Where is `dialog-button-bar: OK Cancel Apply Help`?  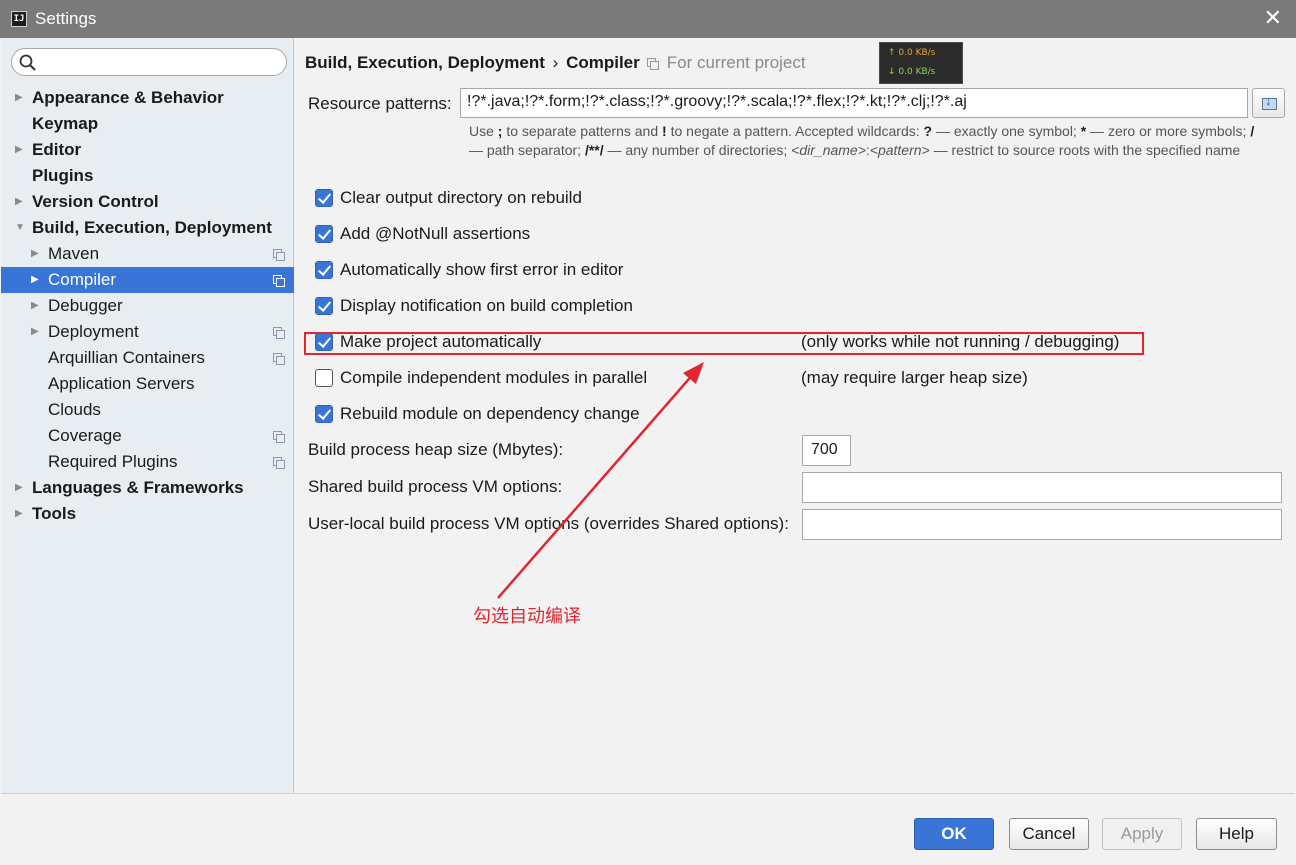 dialog-button-bar: OK Cancel Apply Help is located at coordinates (648, 828).